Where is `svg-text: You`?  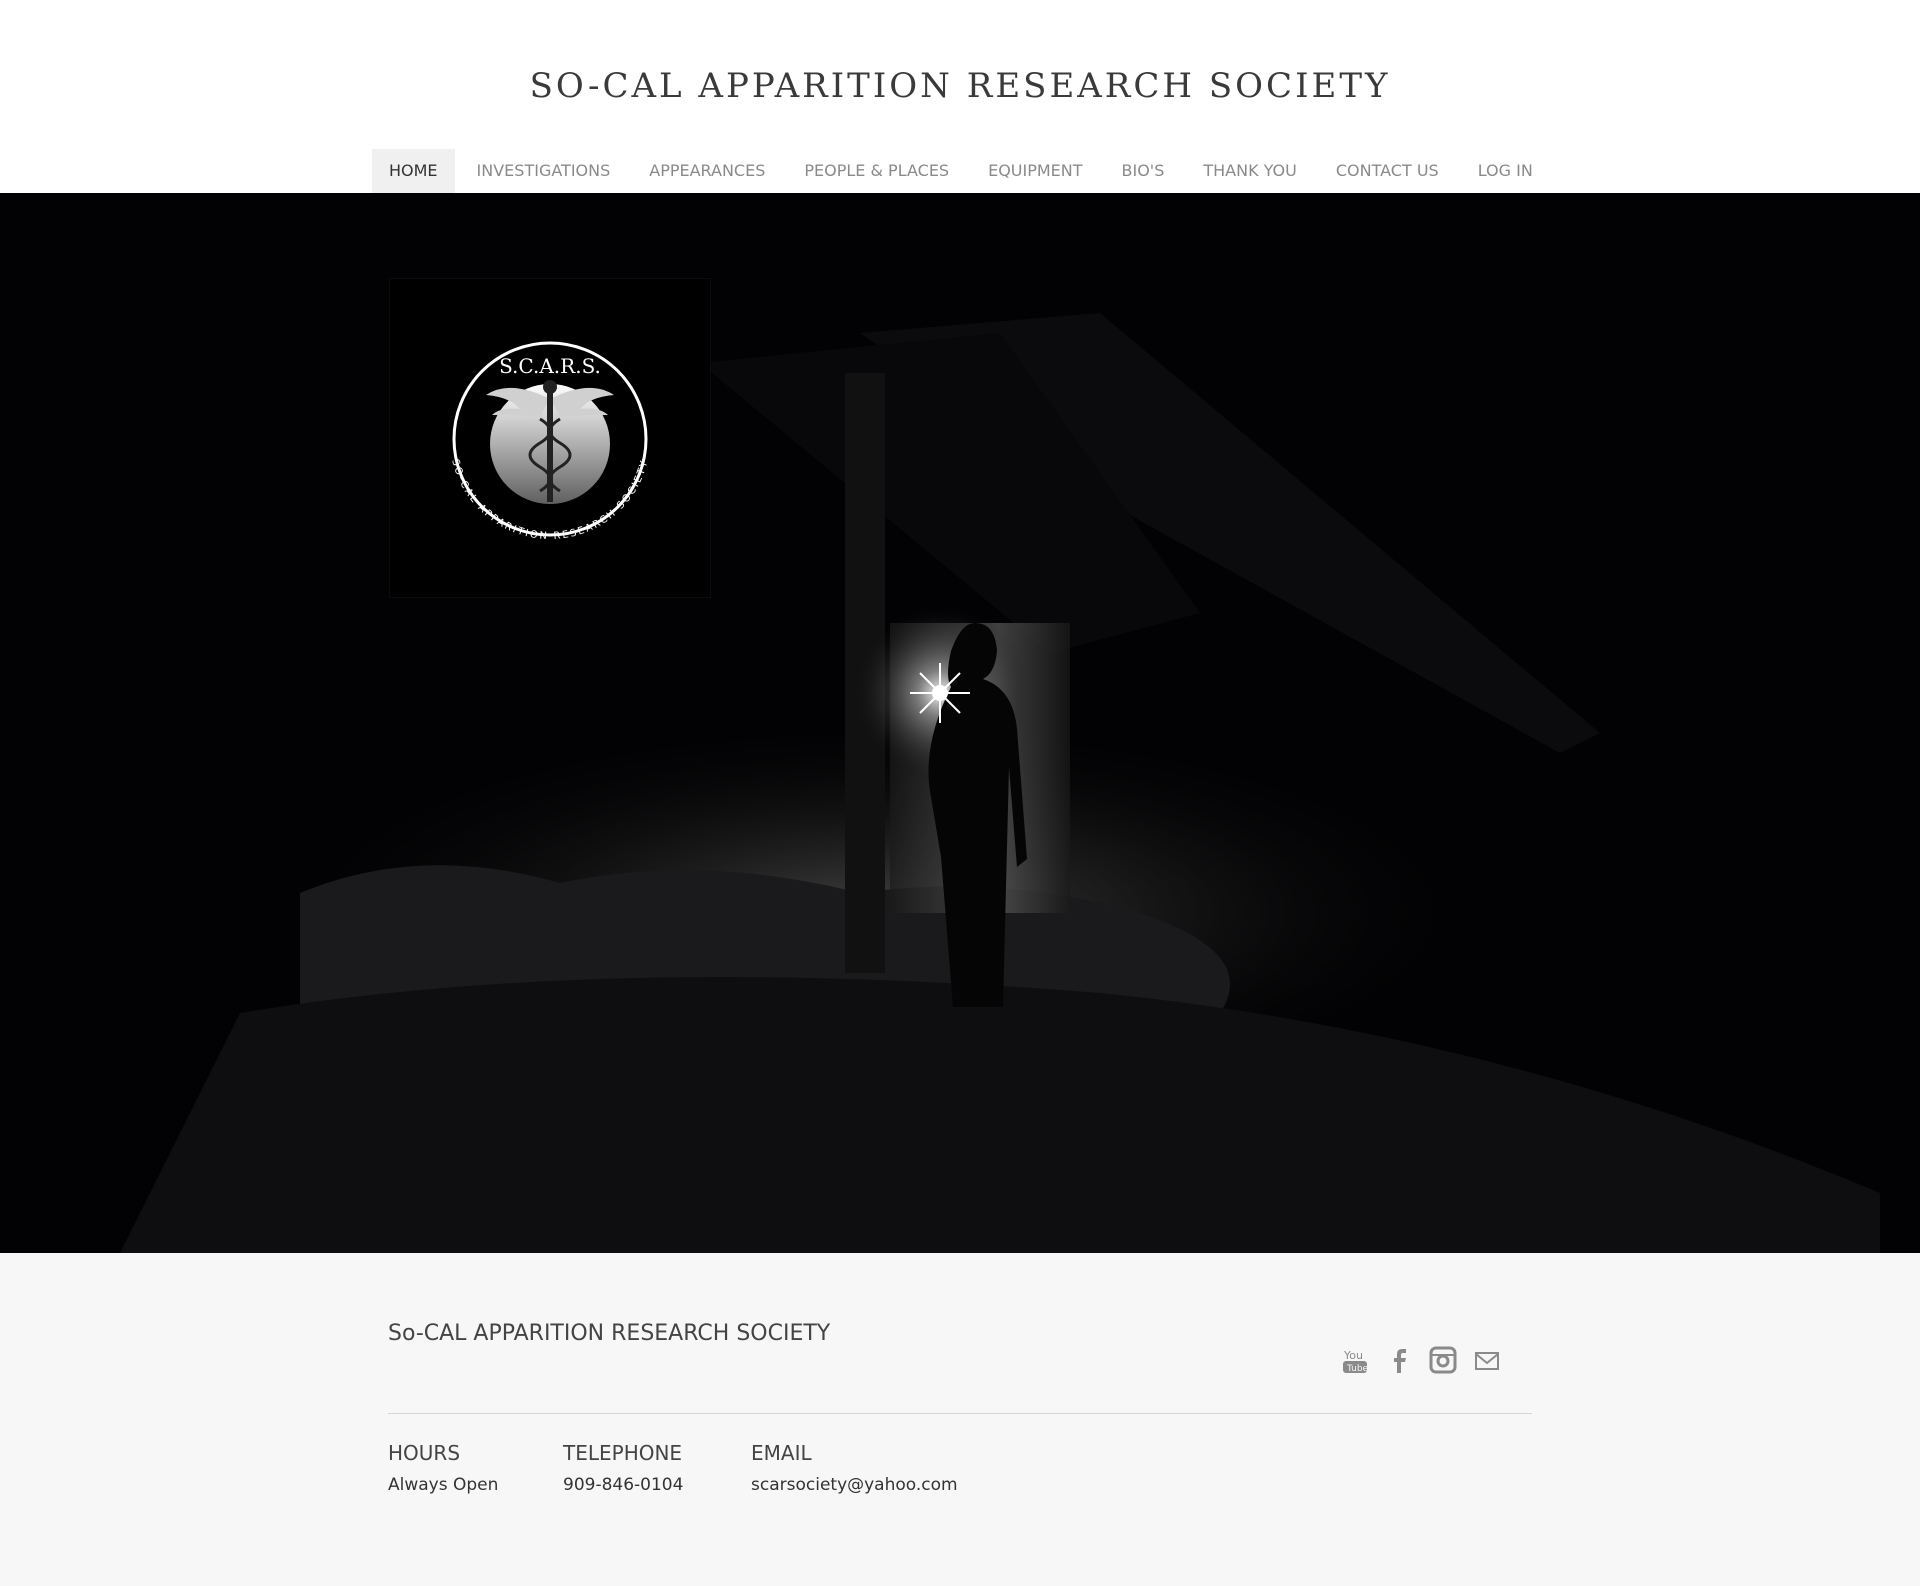
svg-text: You is located at coordinates (1353, 1355).